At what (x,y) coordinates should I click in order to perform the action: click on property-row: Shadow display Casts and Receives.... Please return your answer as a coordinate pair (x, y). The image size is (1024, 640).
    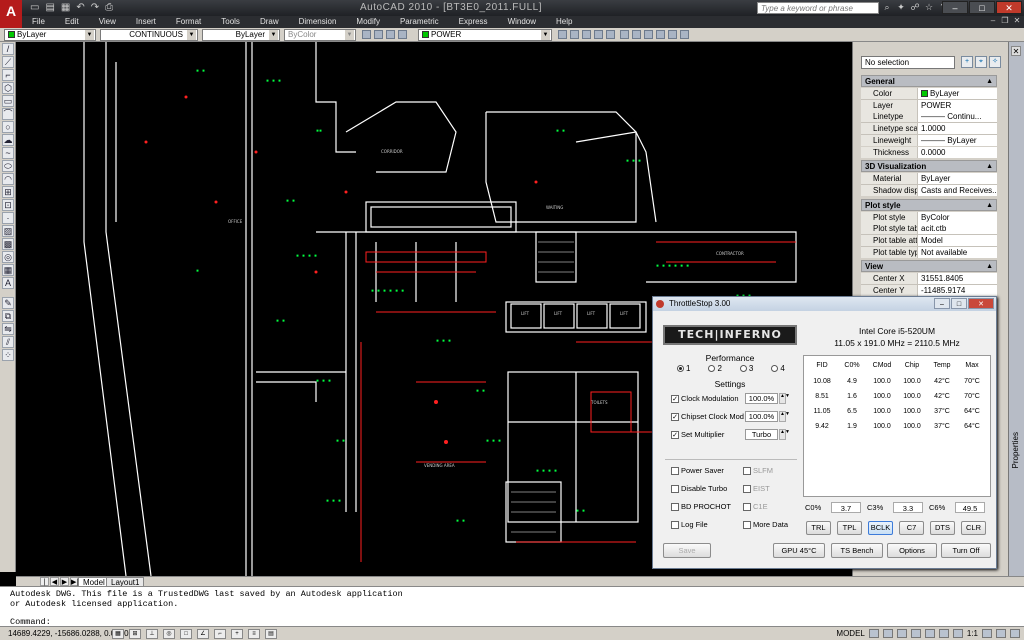
    Looking at the image, I should click on (929, 190).